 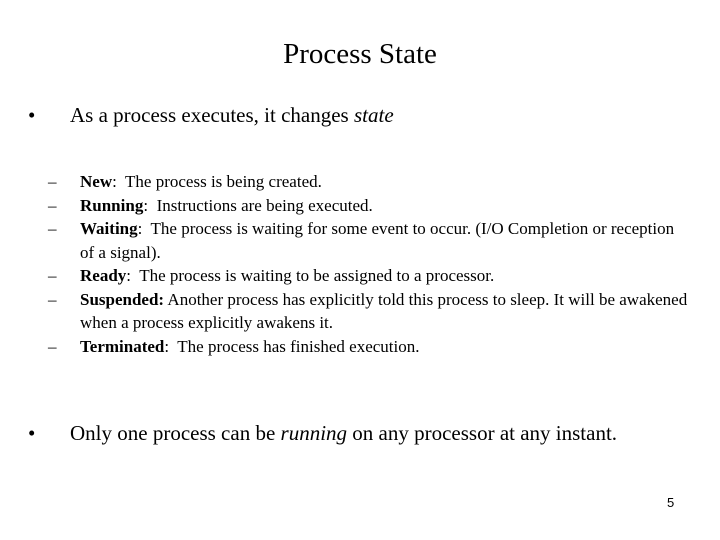 I want to click on state-text: New: The process is being created., so click(x=201, y=182).